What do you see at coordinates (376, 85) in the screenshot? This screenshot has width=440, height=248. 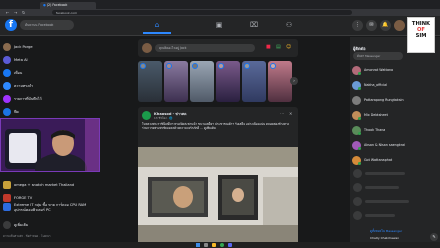 I see `contact-name: Nakha_official` at bounding box center [376, 85].